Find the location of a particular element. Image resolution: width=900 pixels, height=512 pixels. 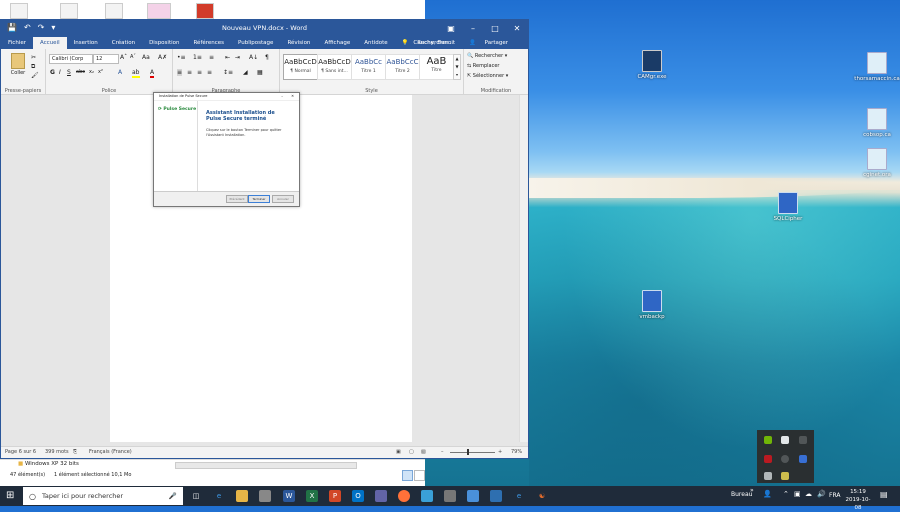

dialog-close-icon: ✕ is located at coordinates (292, 96).